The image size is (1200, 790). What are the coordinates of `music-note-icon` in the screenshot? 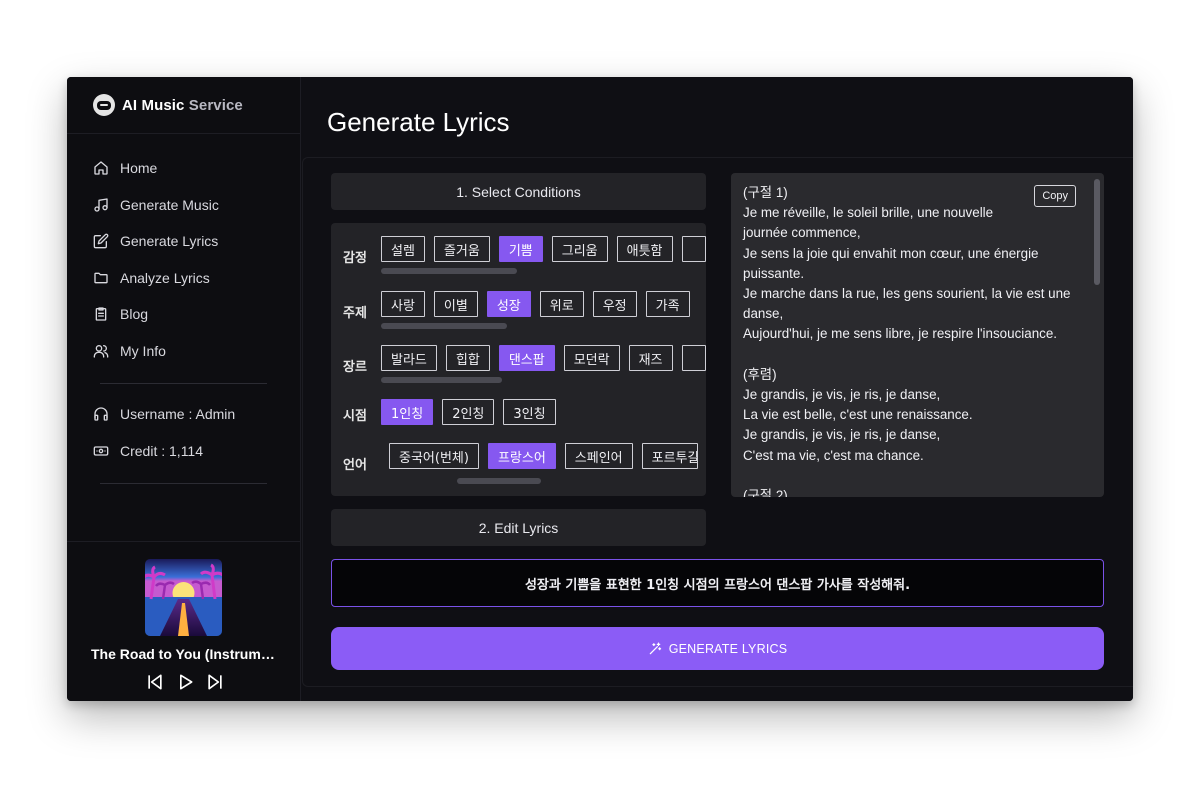 It's located at (101, 205).